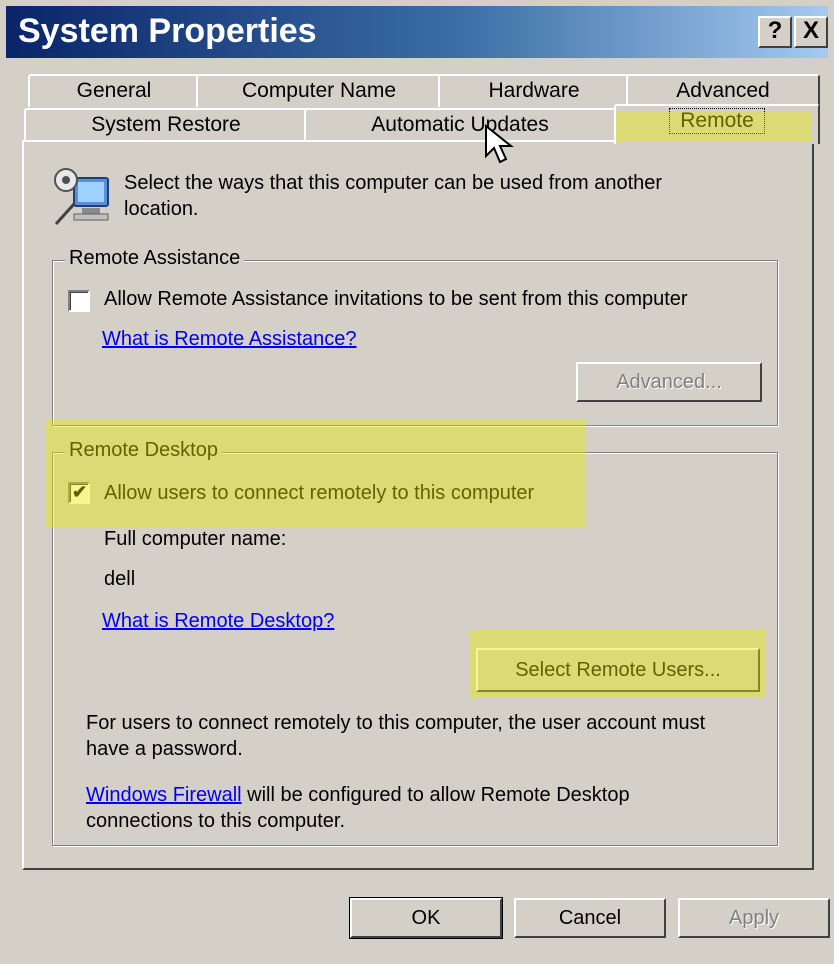 This screenshot has height=964, width=834. What do you see at coordinates (590, 918) in the screenshot?
I see `cancel-button: Cancel` at bounding box center [590, 918].